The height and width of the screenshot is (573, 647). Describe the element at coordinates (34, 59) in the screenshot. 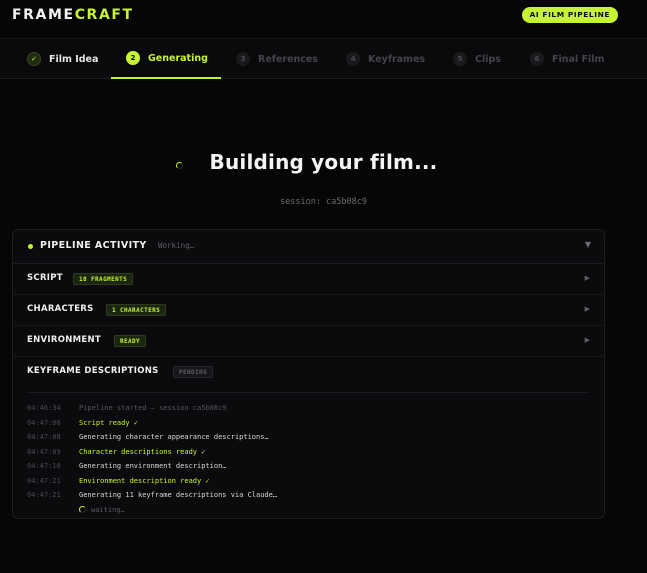

I see `check-icon: ✓` at that location.